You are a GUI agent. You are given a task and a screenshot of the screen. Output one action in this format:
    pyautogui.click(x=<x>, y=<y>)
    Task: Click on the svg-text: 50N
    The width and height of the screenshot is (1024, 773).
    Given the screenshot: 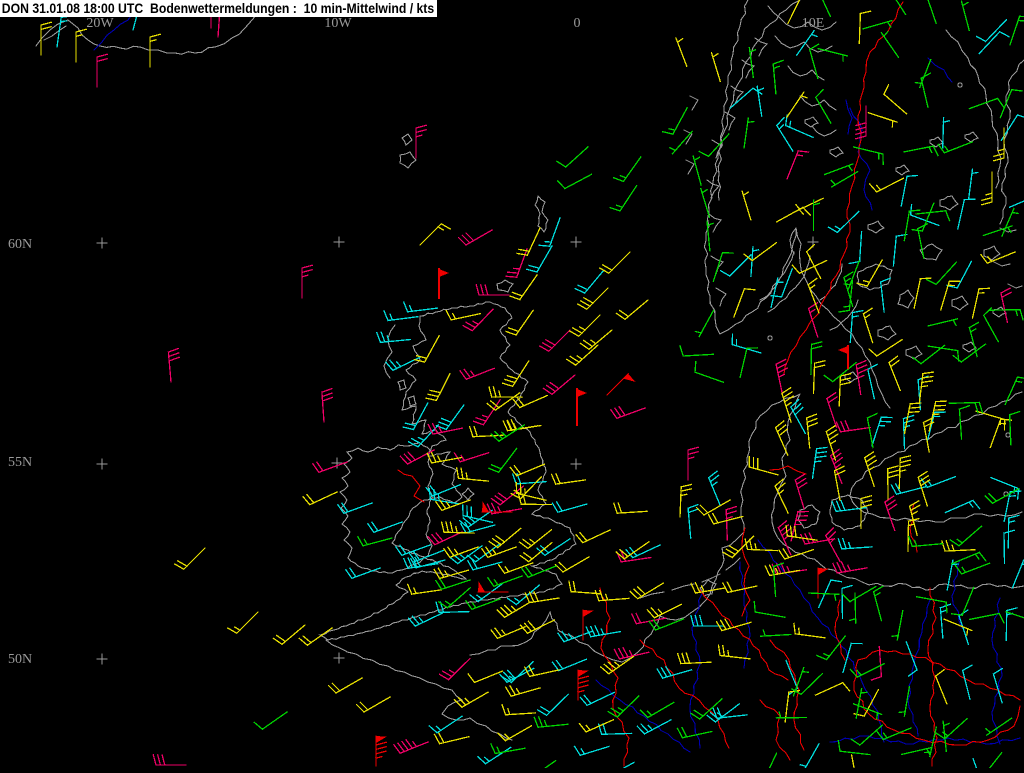 What is the action you would take?
    pyautogui.click(x=20, y=659)
    